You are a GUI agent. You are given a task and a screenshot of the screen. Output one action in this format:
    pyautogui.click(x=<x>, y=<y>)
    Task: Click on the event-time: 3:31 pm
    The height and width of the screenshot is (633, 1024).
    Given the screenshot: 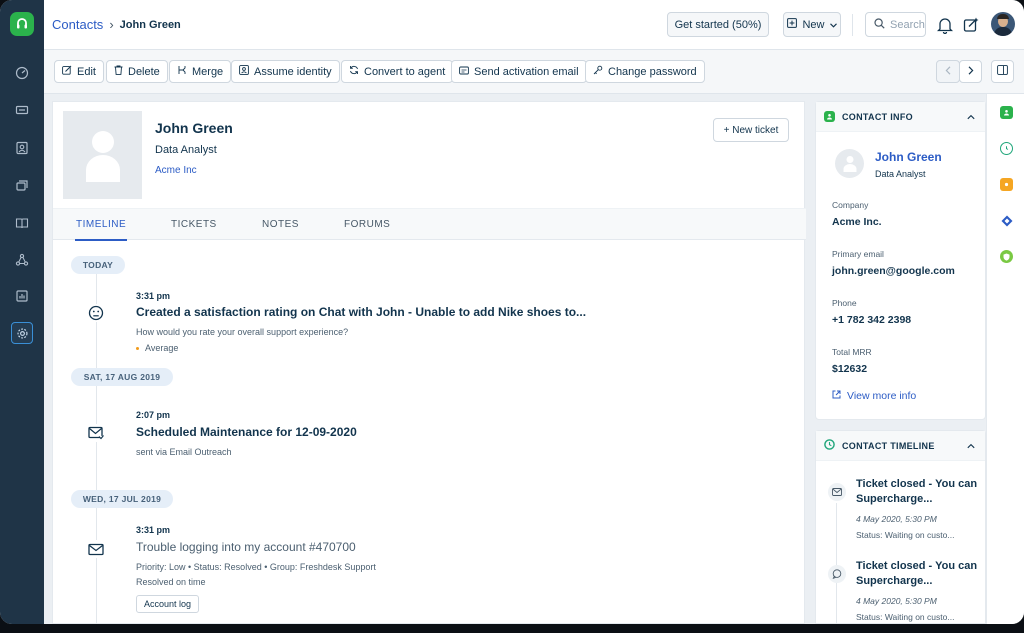 What is the action you would take?
    pyautogui.click(x=153, y=296)
    